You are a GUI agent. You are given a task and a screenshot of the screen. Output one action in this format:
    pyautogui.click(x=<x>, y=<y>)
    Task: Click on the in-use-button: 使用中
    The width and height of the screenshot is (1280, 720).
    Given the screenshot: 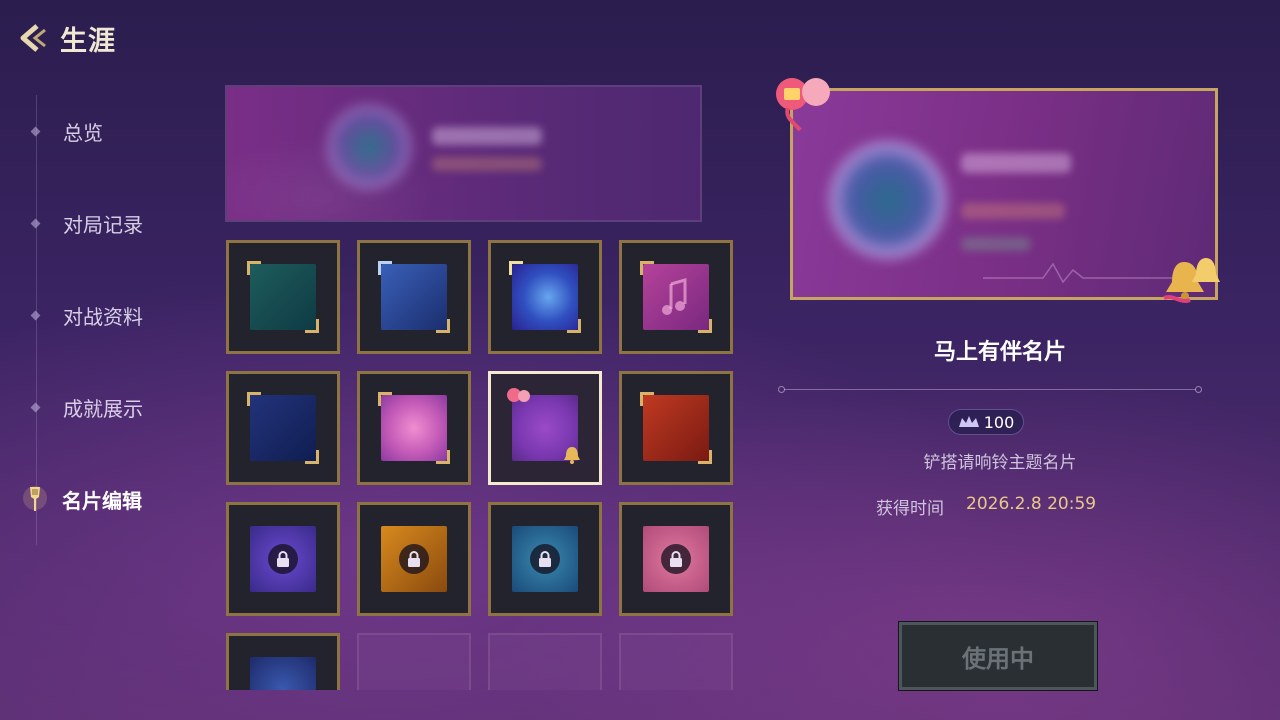 What is the action you would take?
    pyautogui.click(x=998, y=656)
    